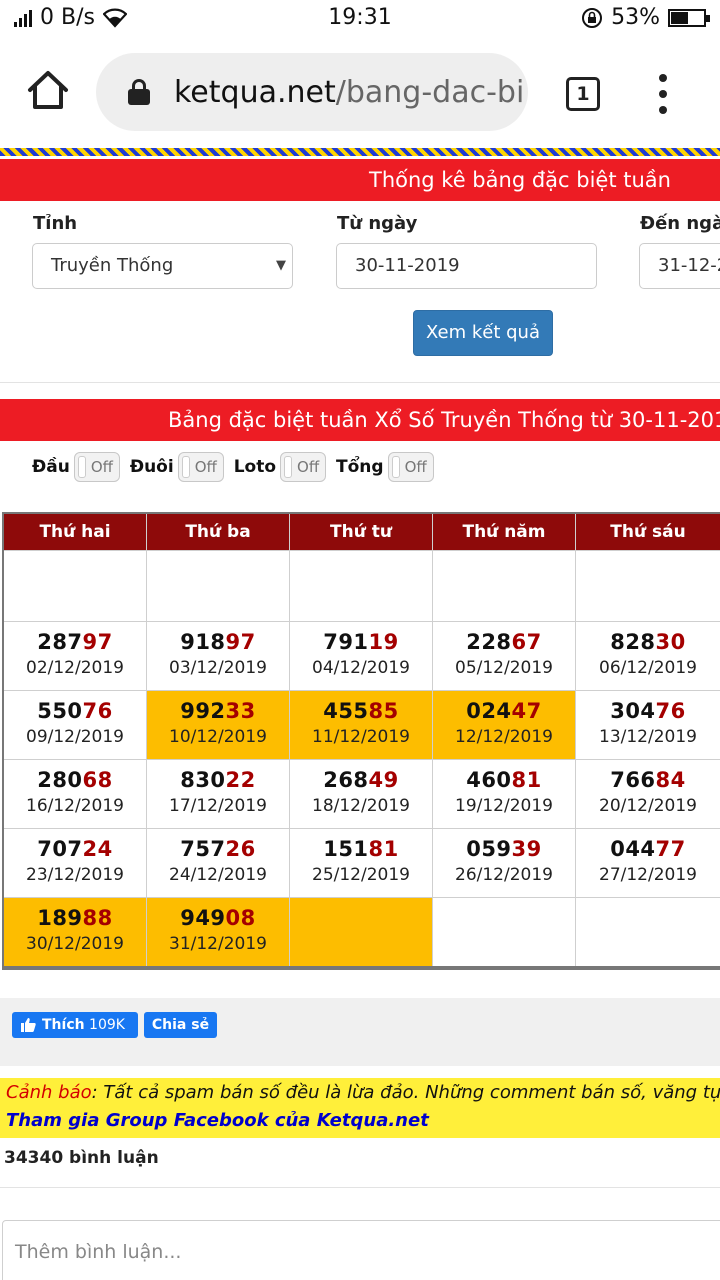  Describe the element at coordinates (483, 333) in the screenshot. I see `view-results-button: Xem kết quả` at that location.